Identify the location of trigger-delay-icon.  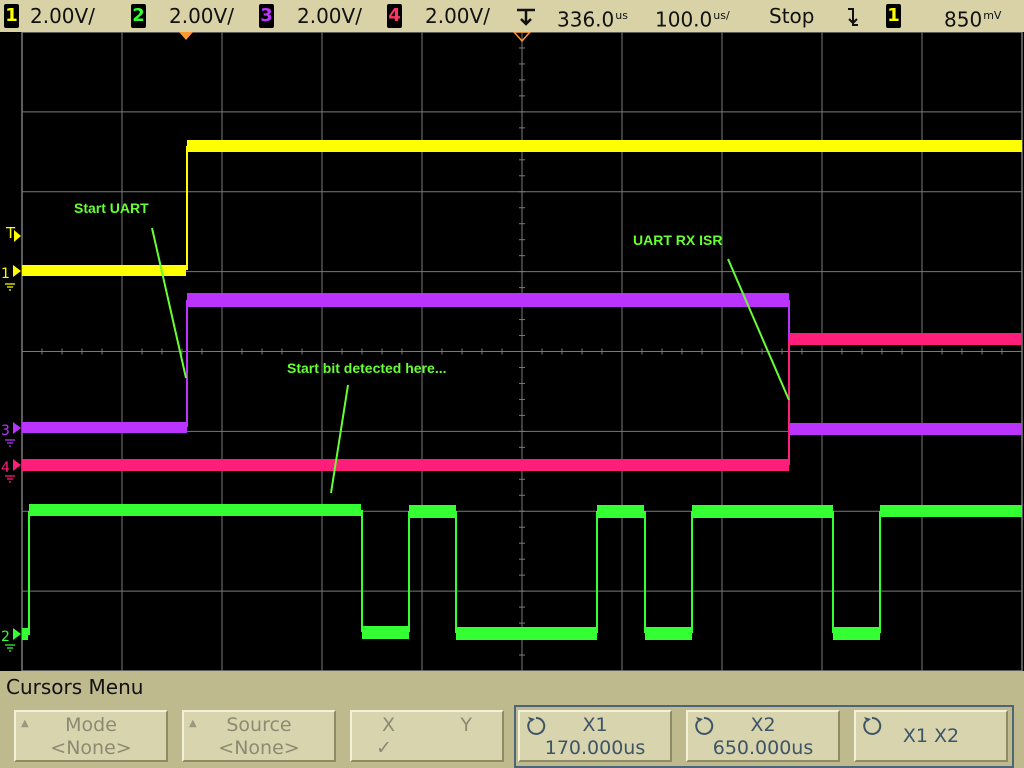
(526, 17).